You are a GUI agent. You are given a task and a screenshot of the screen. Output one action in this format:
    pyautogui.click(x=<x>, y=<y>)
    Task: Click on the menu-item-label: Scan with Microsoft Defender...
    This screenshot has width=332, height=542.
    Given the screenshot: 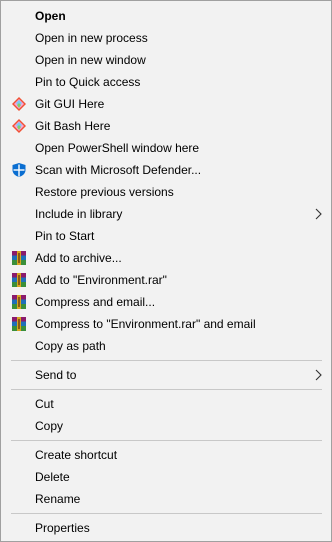 What is the action you would take?
    pyautogui.click(x=118, y=170)
    